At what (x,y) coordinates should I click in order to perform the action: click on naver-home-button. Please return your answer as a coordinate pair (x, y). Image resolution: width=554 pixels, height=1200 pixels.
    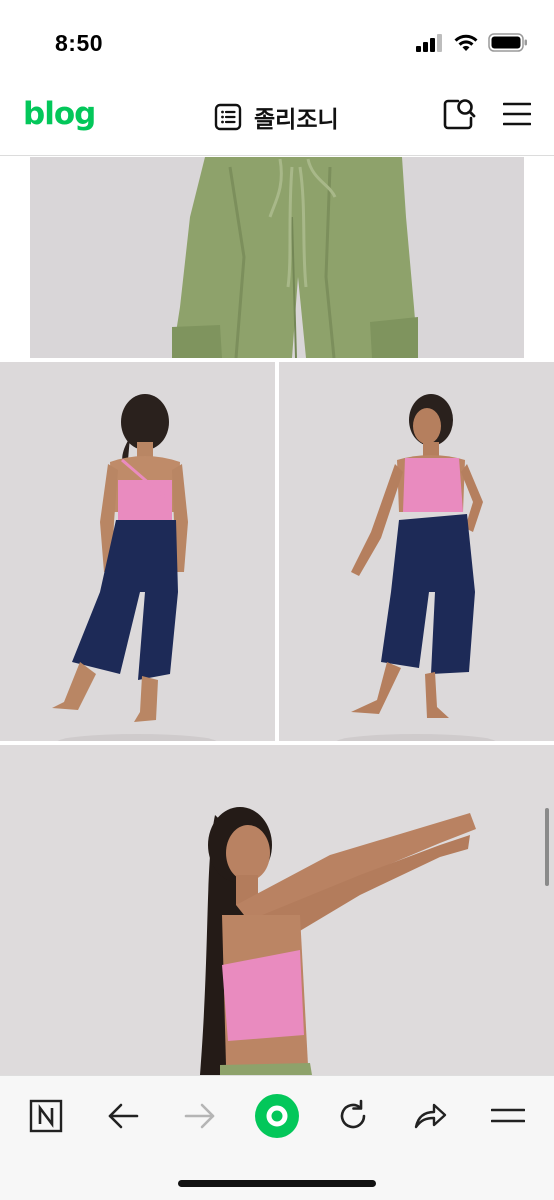
    Looking at the image, I should click on (277, 1116).